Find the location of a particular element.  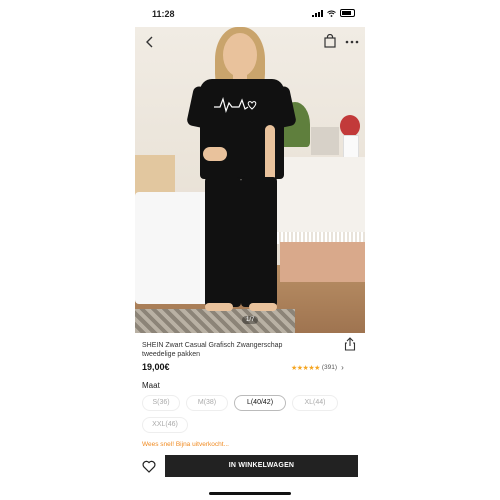

add-to-cart-button: IN WINKELWAGEN is located at coordinates (261, 466).